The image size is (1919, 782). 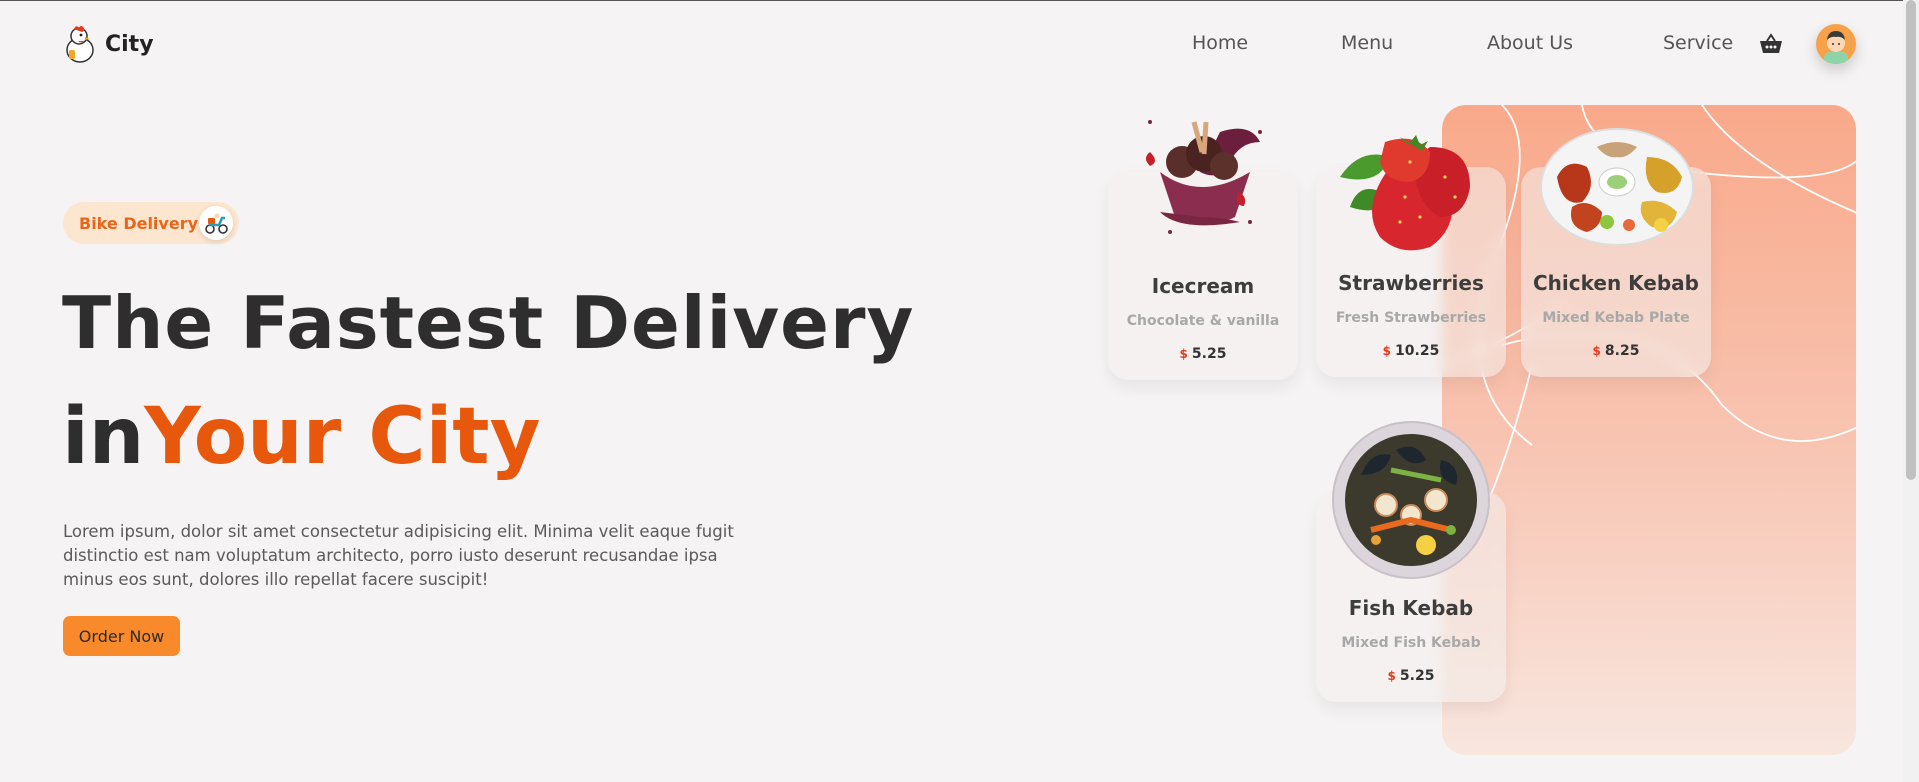 What do you see at coordinates (1698, 43) in the screenshot?
I see `nav-service: Service` at bounding box center [1698, 43].